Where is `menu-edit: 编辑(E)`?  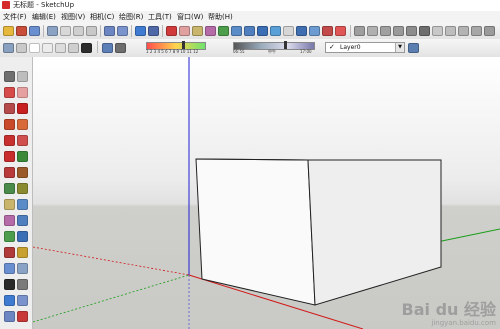 menu-edit: 编辑(E) is located at coordinates (44, 17).